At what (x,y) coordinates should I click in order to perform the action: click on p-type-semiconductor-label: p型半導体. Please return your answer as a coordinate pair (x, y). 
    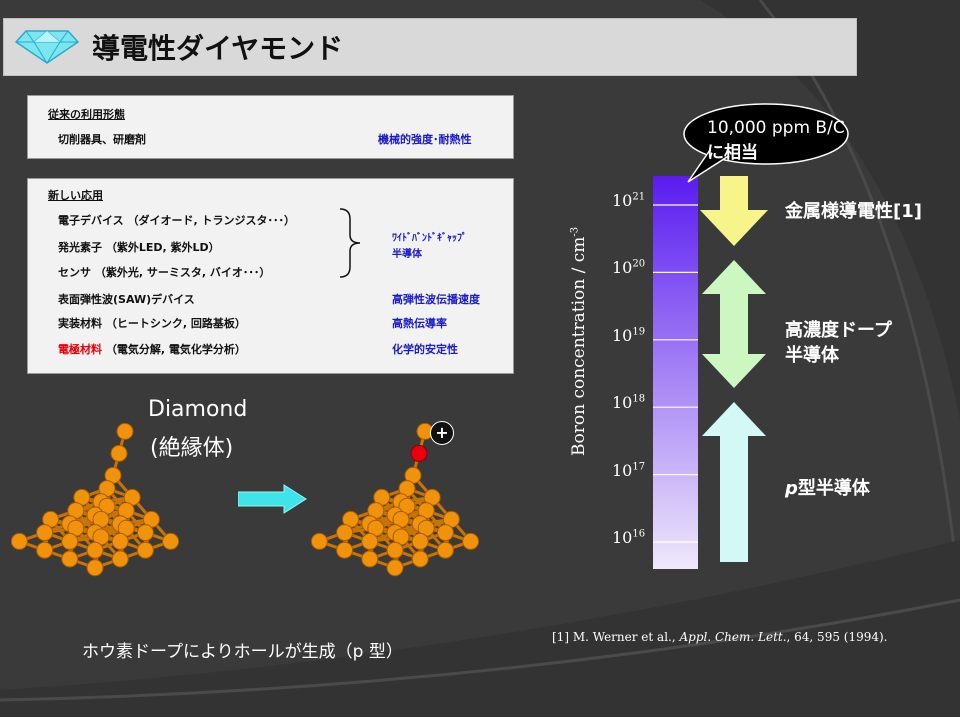
    Looking at the image, I should click on (827, 487).